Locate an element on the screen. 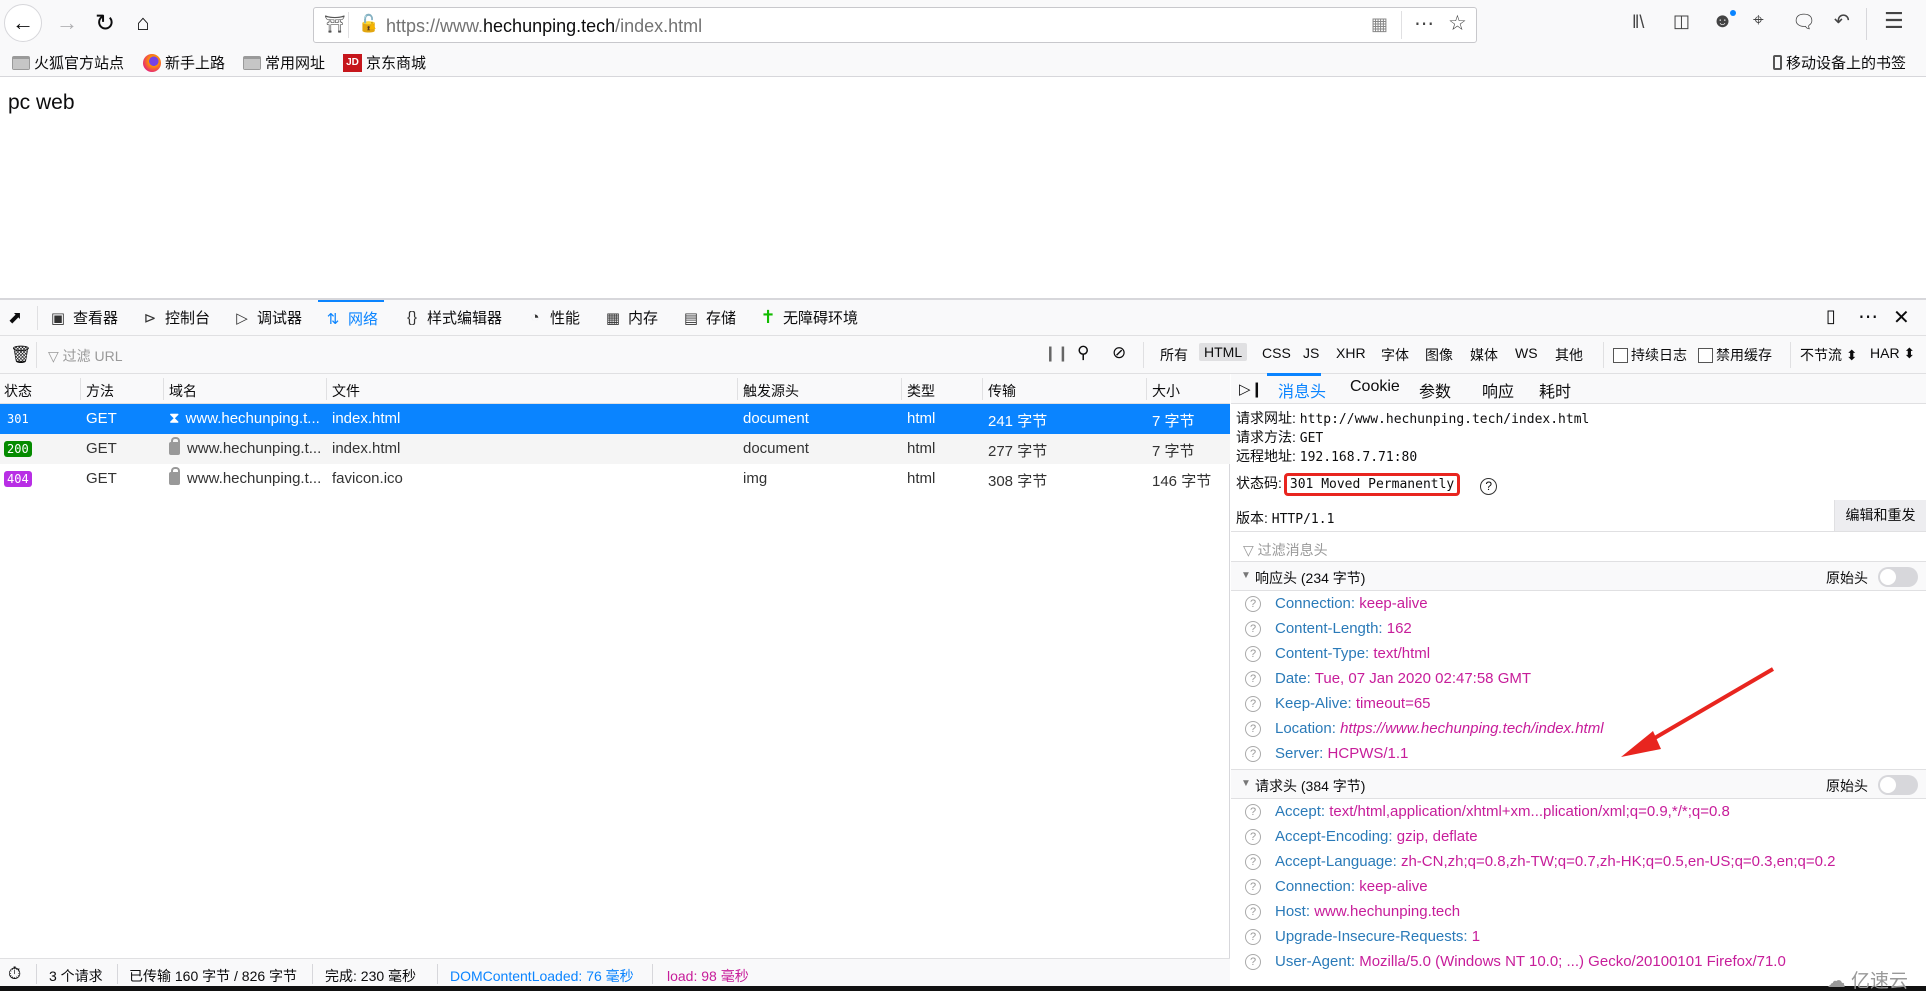 The image size is (1926, 993). pause-icon: ❙❙ is located at coordinates (1056, 353).